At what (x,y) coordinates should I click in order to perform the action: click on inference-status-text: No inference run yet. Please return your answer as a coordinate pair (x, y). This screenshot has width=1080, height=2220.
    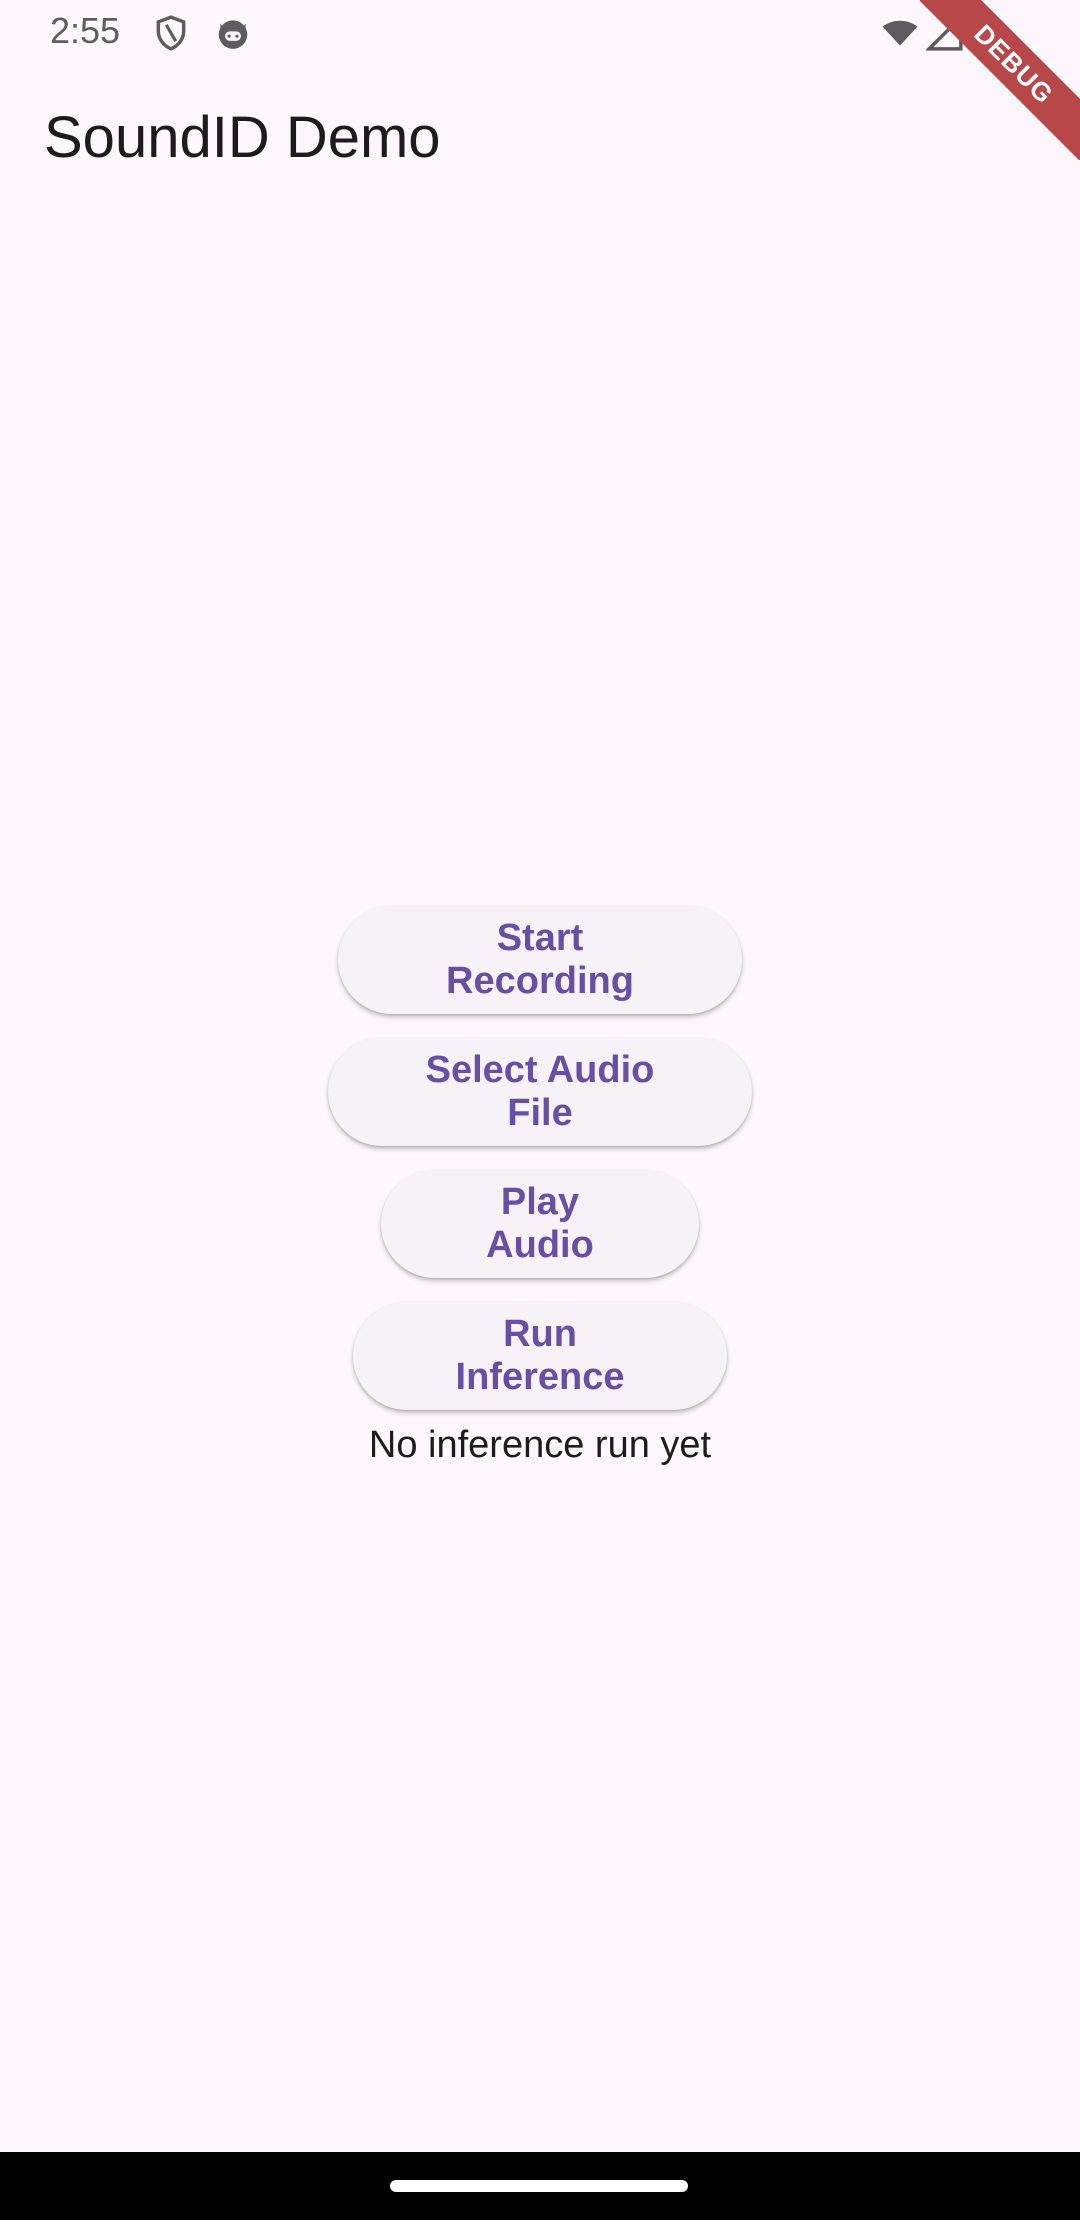
    Looking at the image, I should click on (540, 1445).